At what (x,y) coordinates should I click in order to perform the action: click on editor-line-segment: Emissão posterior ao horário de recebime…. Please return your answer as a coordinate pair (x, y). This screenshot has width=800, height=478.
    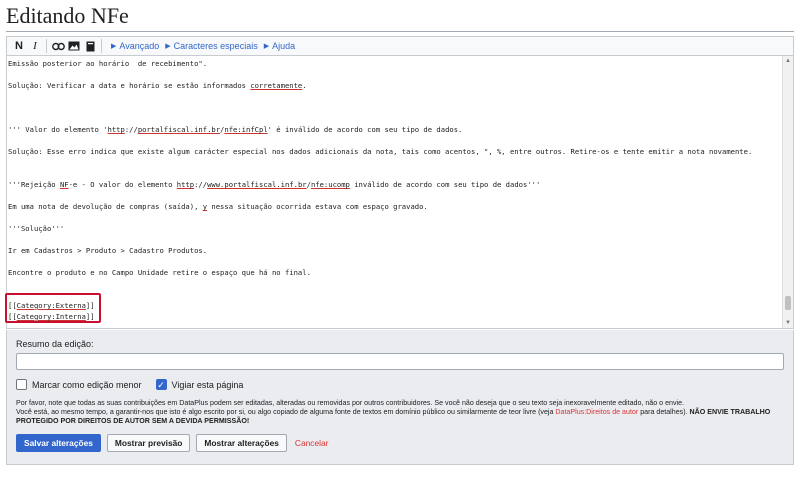
    Looking at the image, I should click on (108, 63).